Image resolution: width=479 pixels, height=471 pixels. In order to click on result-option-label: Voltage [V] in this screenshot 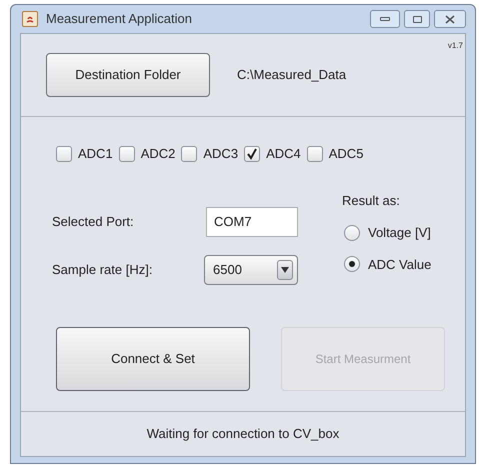, I will do `click(399, 233)`.